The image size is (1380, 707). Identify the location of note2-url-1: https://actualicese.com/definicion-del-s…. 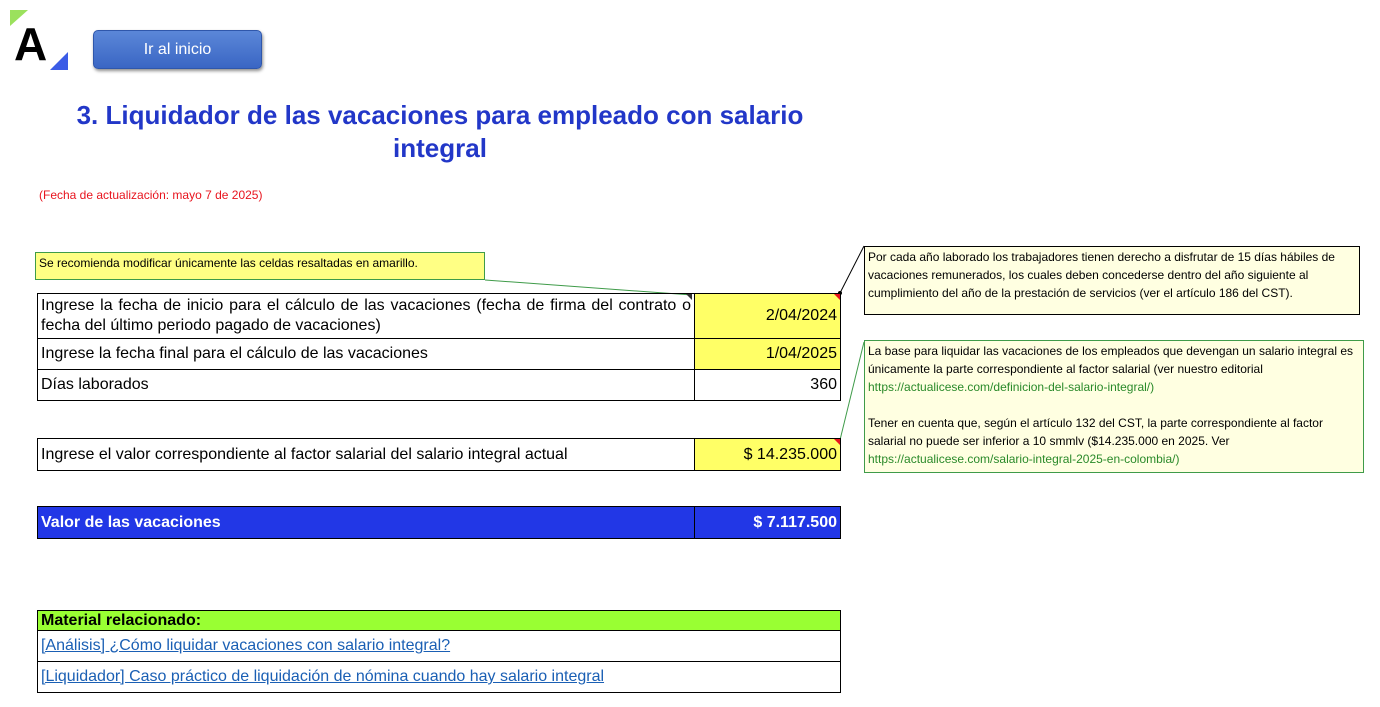
(1011, 387).